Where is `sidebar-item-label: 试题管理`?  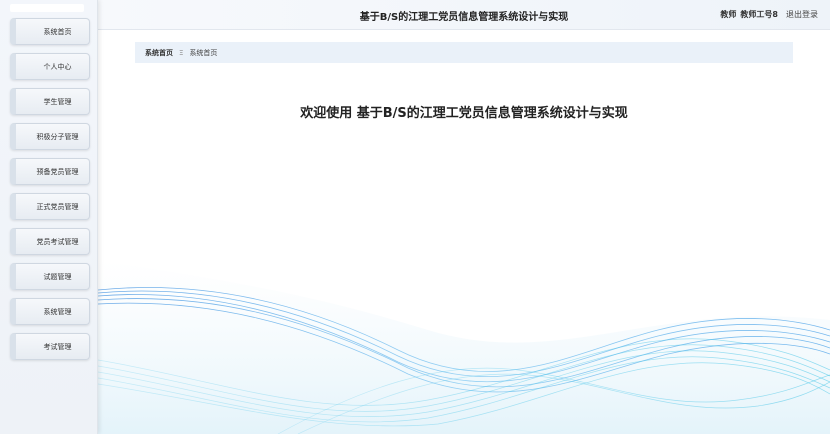
sidebar-item-label: 试题管理 is located at coordinates (57, 276).